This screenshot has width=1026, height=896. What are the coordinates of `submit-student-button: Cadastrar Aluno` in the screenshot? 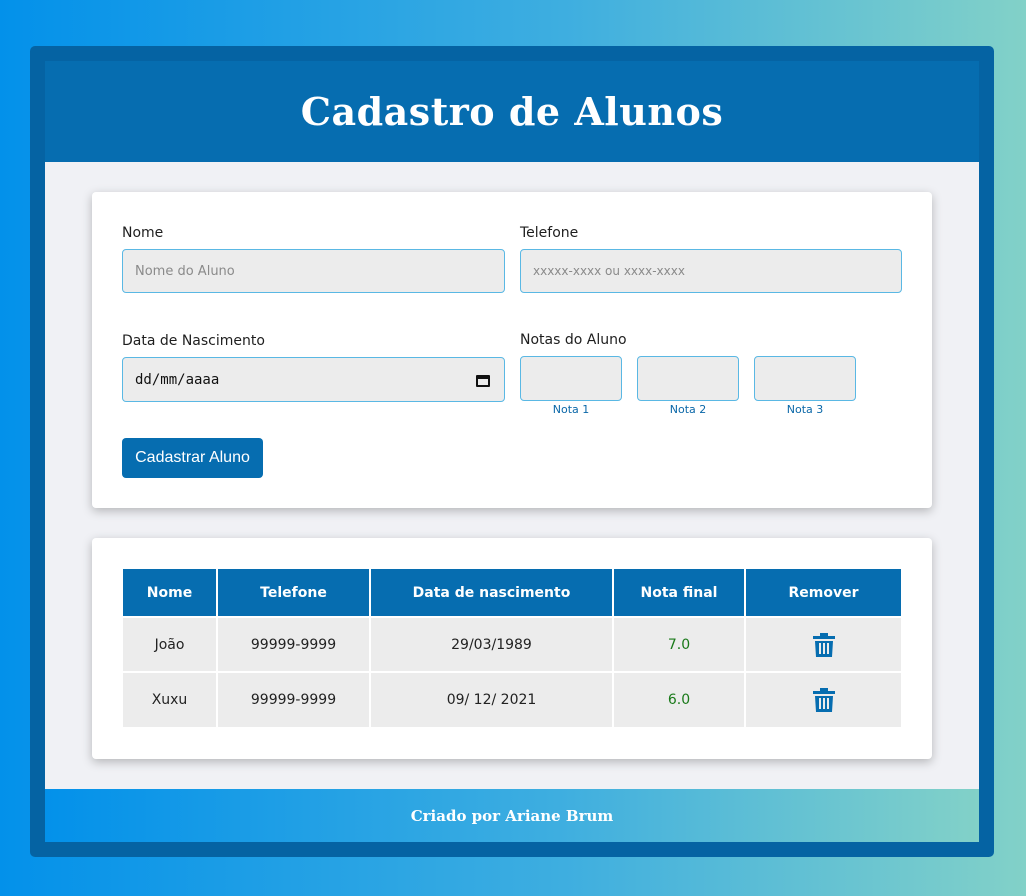 It's located at (192, 458).